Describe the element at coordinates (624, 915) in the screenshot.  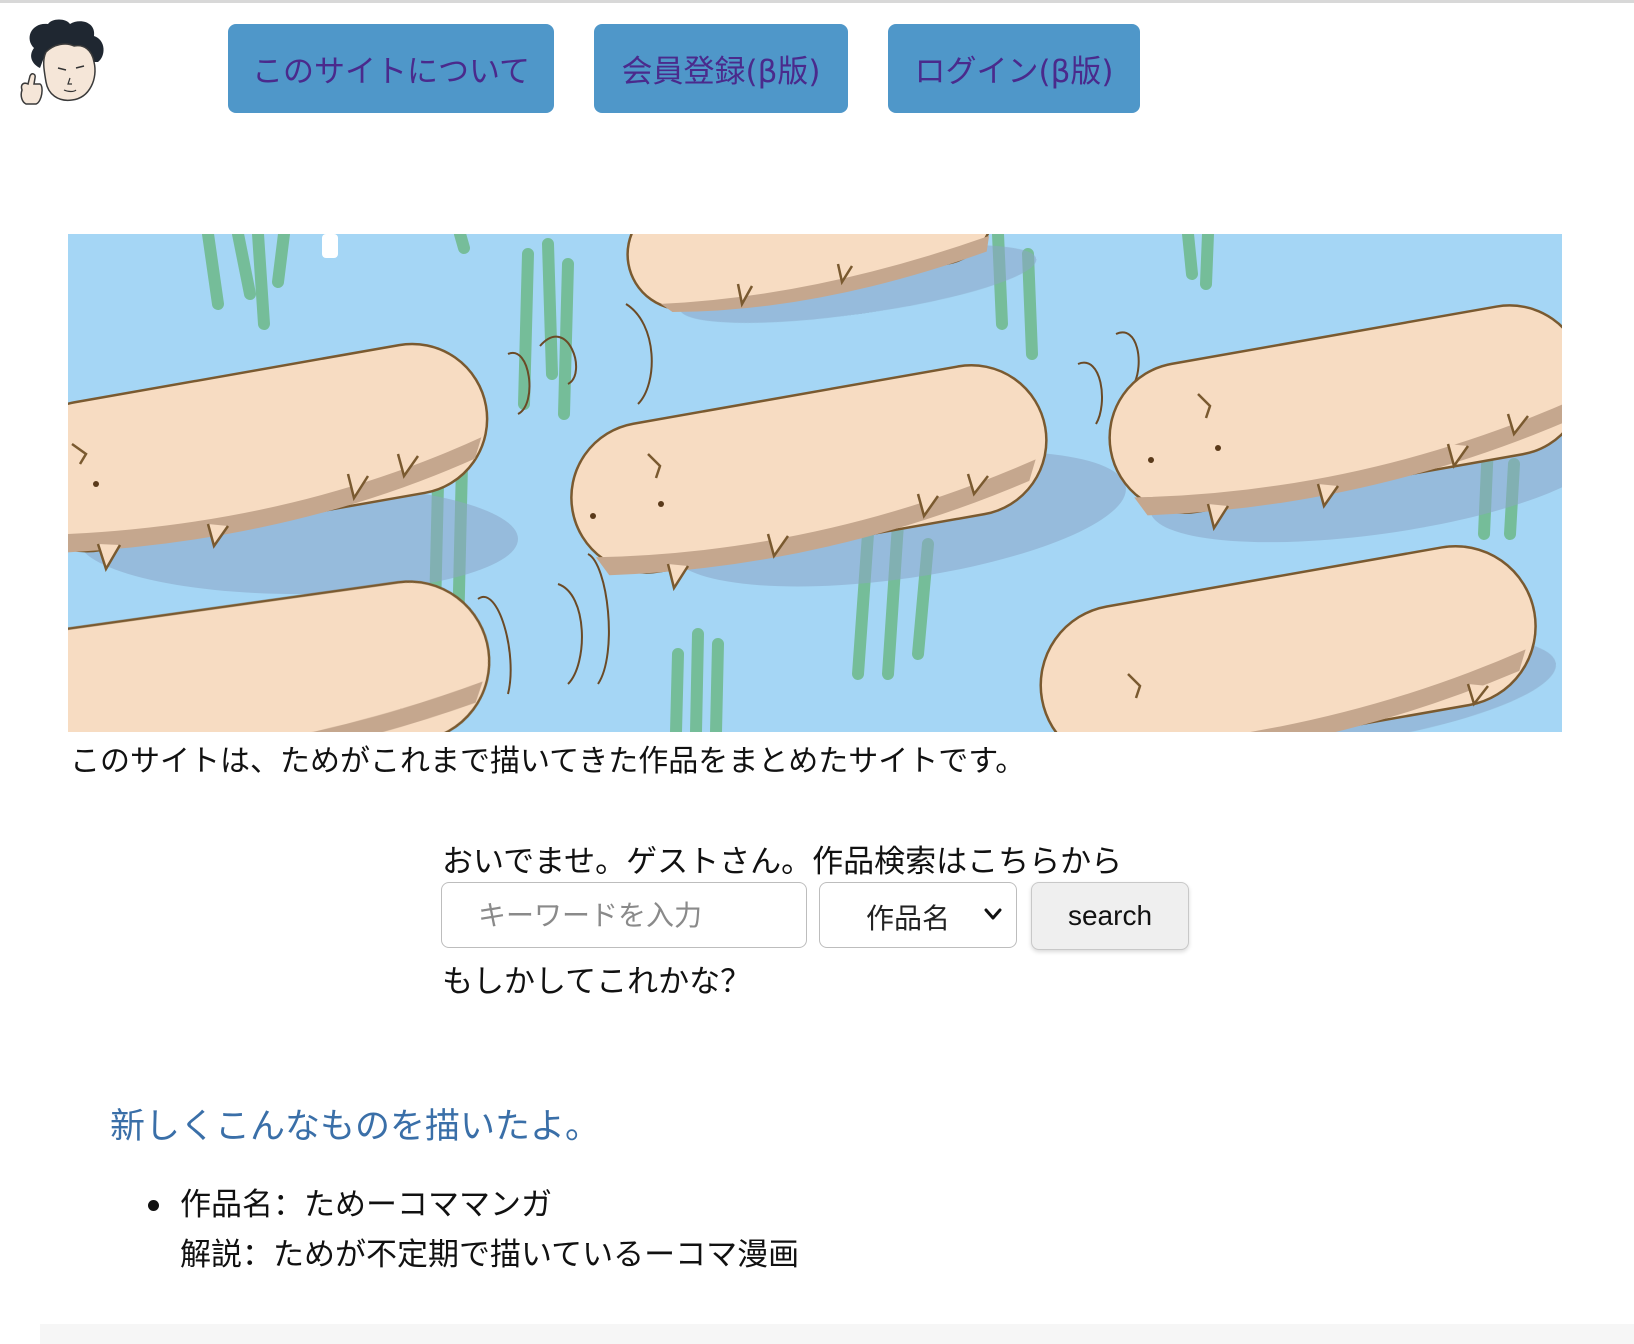
I see `search-input` at that location.